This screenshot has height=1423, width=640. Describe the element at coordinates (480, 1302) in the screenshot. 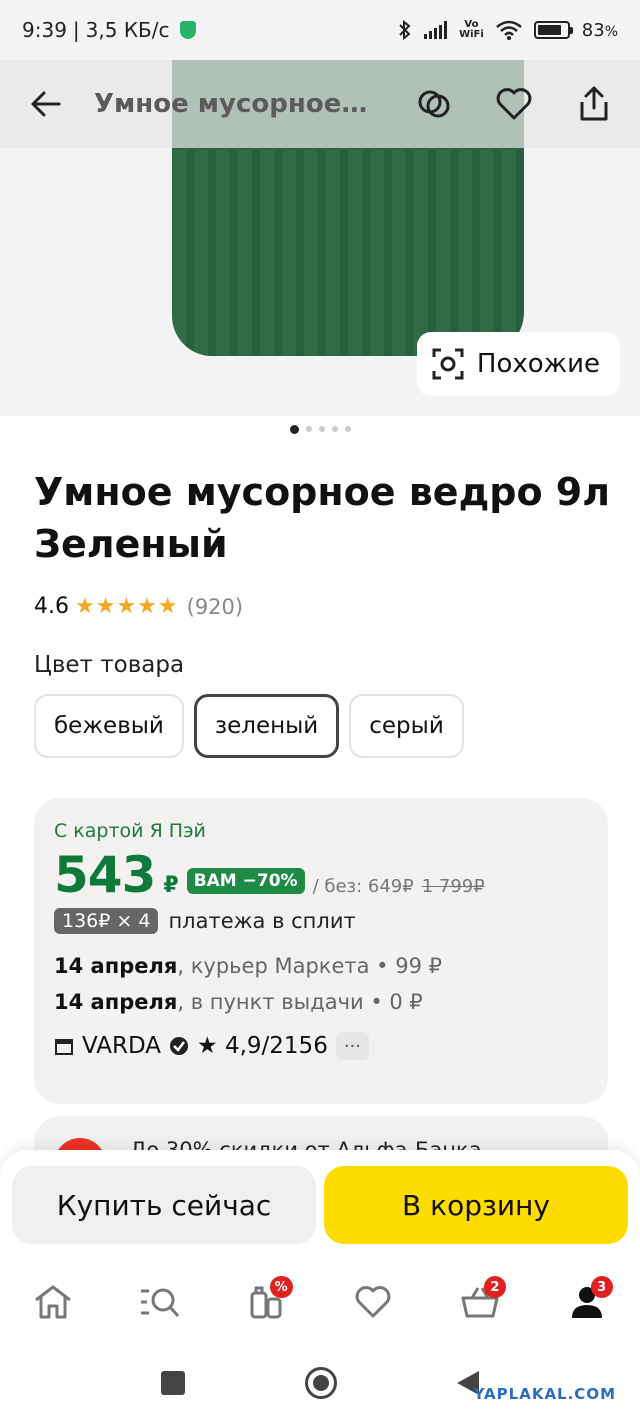

I see `nav-cart: 2` at that location.